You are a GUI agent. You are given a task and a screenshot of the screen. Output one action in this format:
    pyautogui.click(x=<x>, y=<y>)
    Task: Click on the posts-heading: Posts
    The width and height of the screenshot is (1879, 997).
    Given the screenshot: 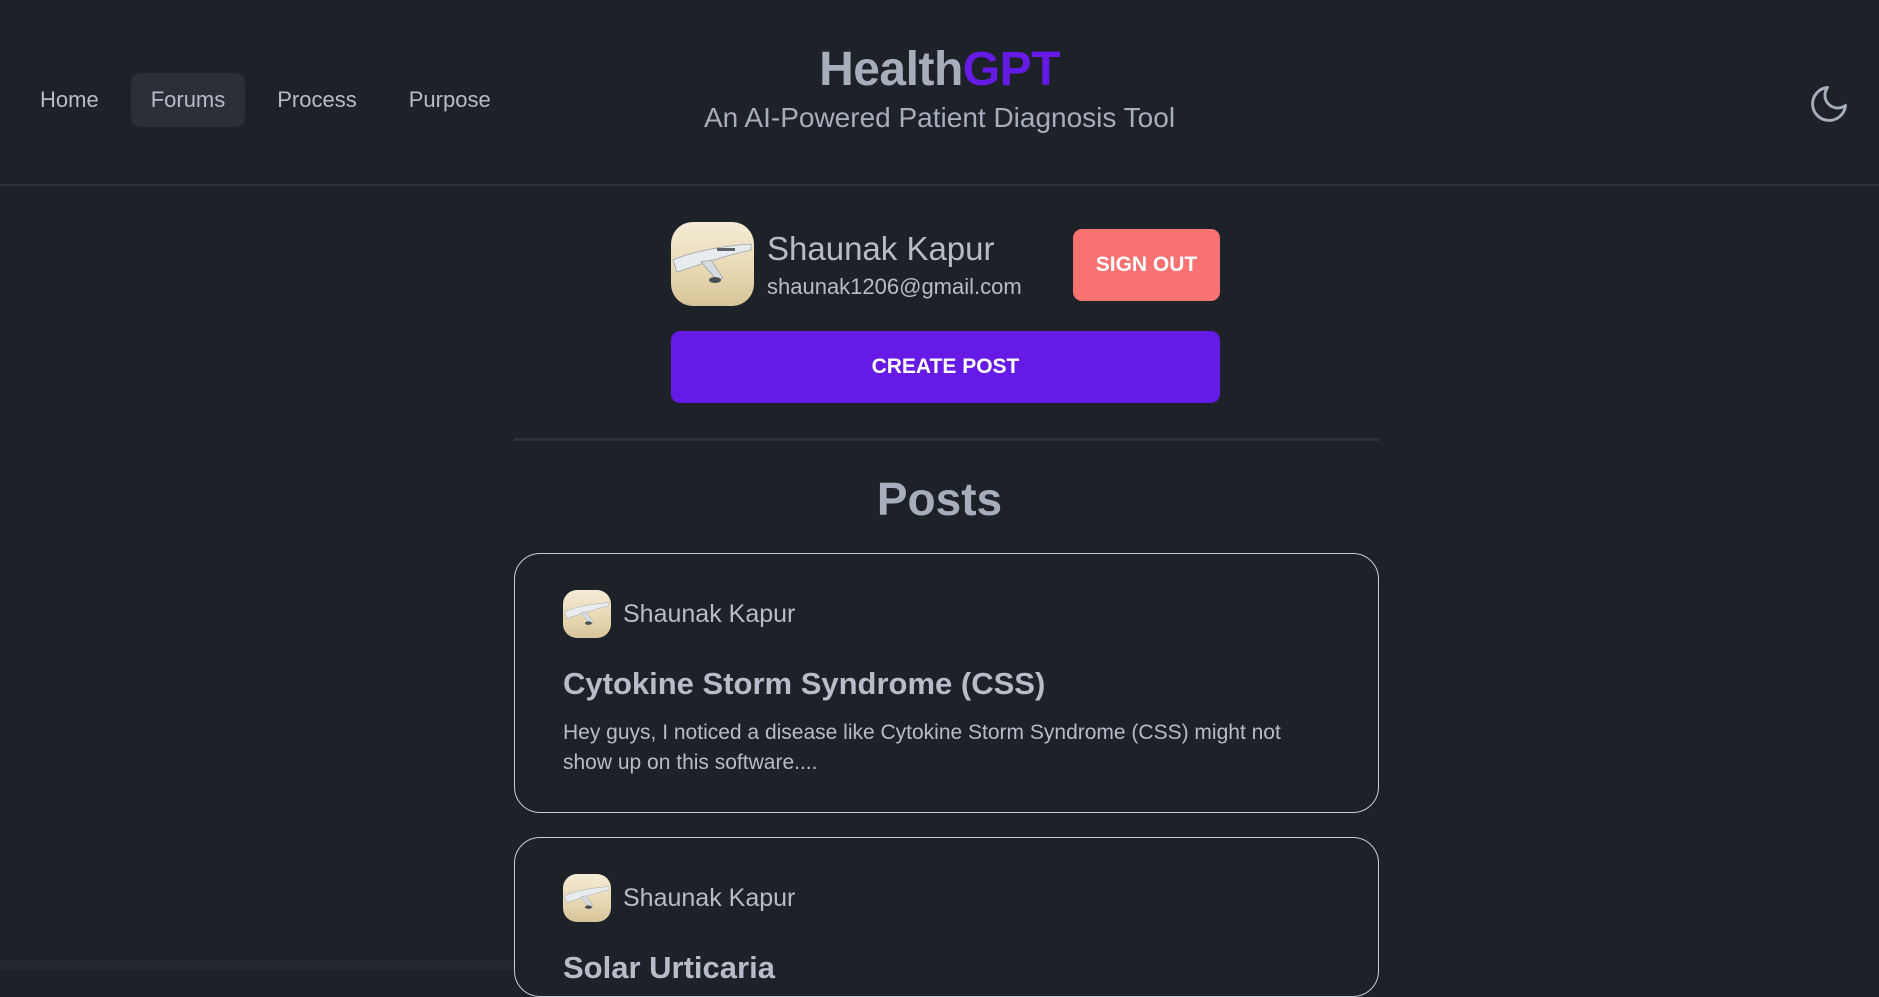 What is the action you would take?
    pyautogui.click(x=939, y=499)
    